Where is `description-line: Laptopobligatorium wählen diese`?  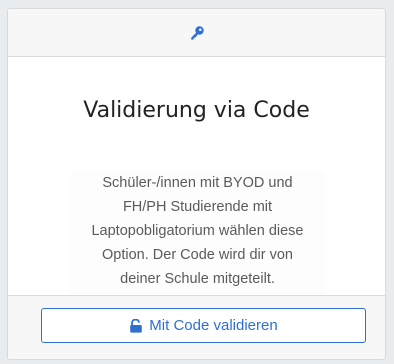
description-line: Laptopobligatorium wählen diese is located at coordinates (197, 231).